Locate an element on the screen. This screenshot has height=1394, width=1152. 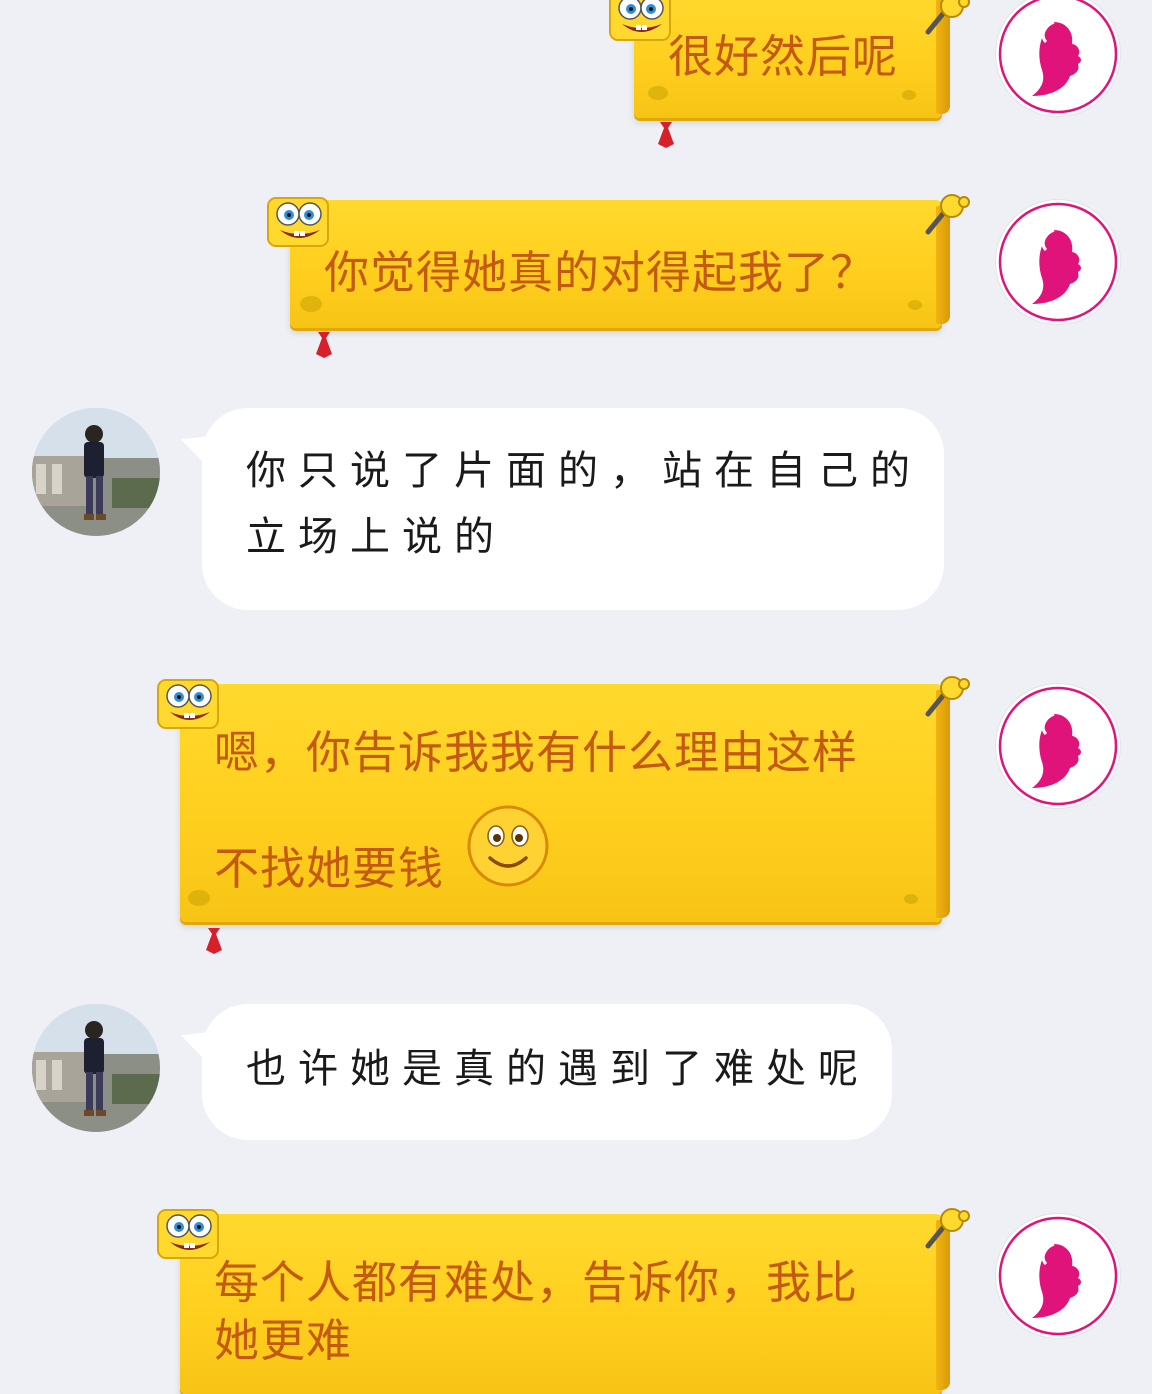
message-text: 你觉得她真的对得起我了？ is located at coordinates (600, 272).